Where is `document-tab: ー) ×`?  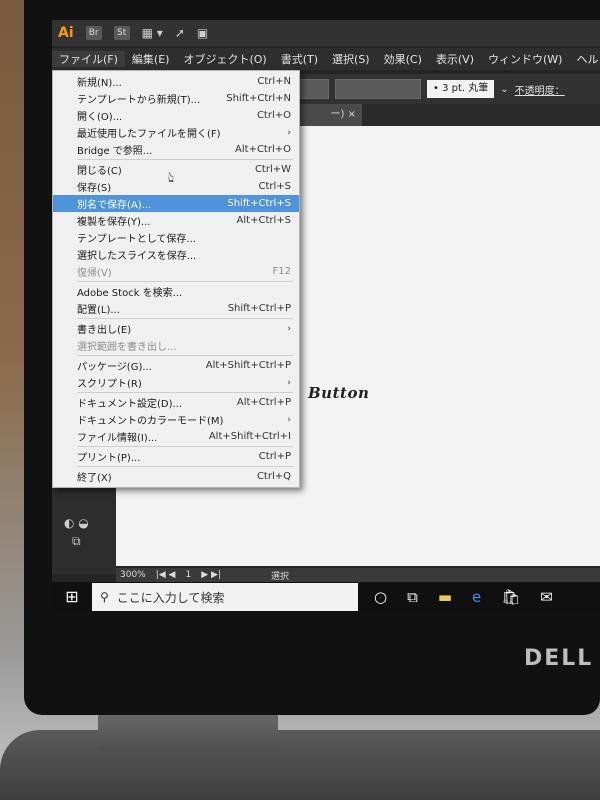
document-tab: ー) × is located at coordinates (327, 115).